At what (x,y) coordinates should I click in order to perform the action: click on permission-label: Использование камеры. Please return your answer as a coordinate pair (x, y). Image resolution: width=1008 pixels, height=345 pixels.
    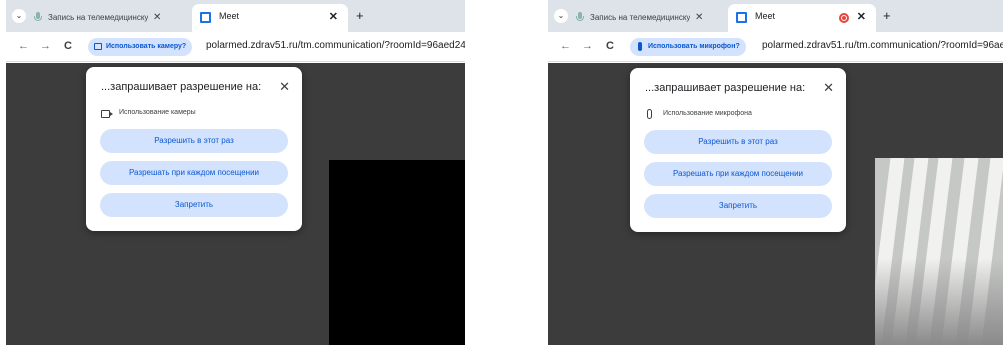
    Looking at the image, I should click on (157, 112).